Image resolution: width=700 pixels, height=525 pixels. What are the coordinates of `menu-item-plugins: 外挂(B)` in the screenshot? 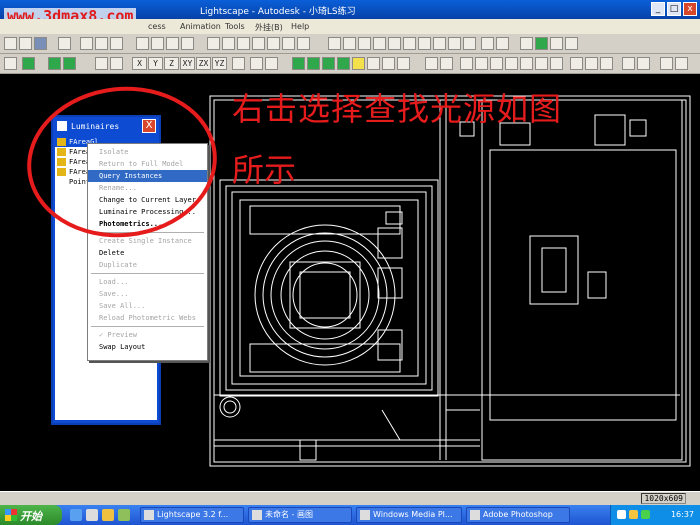 It's located at (269, 27).